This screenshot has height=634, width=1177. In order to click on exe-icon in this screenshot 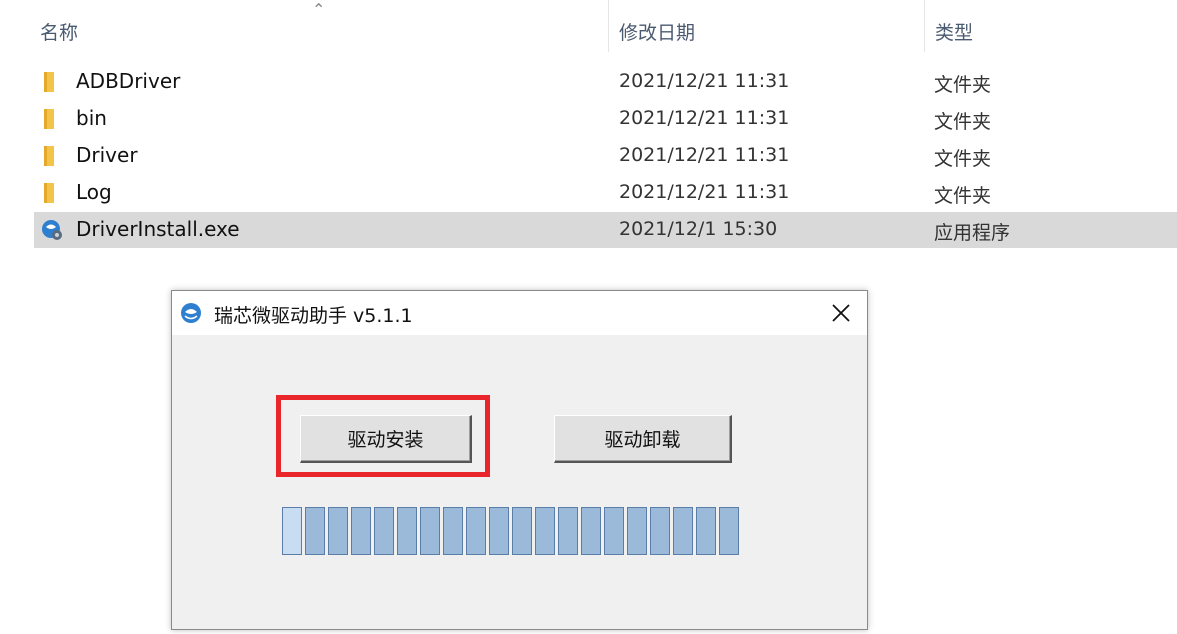, I will do `click(52, 230)`.